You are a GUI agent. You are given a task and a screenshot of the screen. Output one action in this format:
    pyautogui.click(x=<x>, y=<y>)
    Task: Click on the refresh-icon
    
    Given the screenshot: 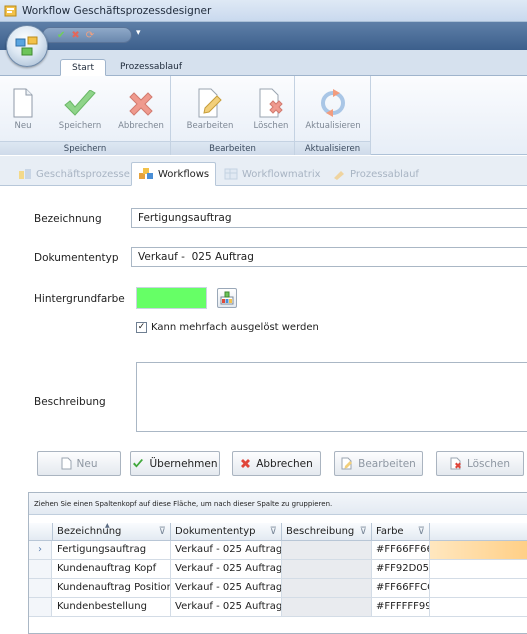 What is the action you would take?
    pyautogui.click(x=333, y=103)
    